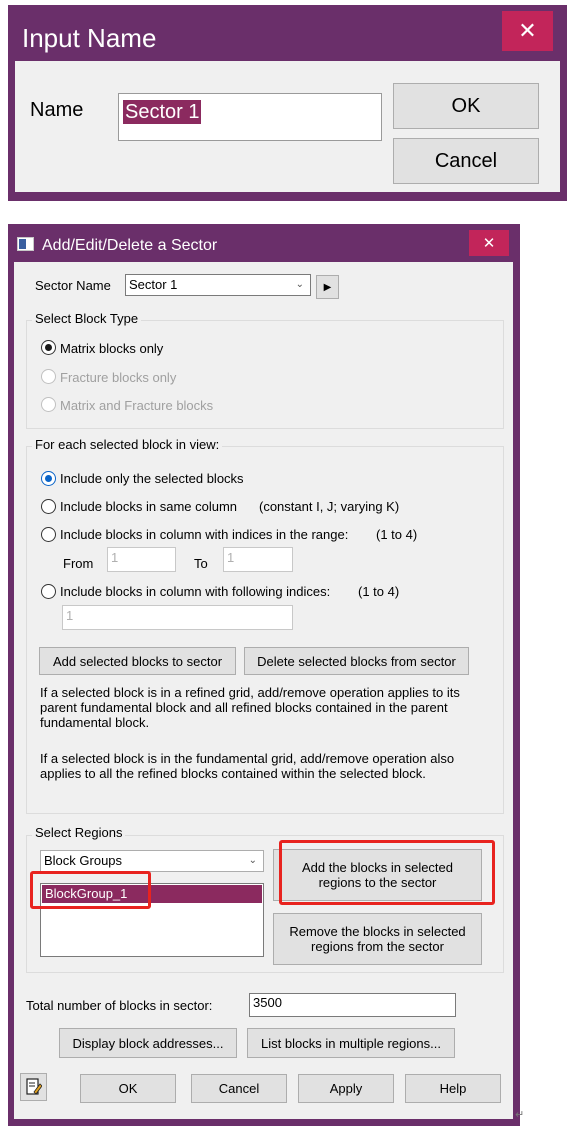  Describe the element at coordinates (453, 1088) in the screenshot. I see `help-button: Help` at that location.